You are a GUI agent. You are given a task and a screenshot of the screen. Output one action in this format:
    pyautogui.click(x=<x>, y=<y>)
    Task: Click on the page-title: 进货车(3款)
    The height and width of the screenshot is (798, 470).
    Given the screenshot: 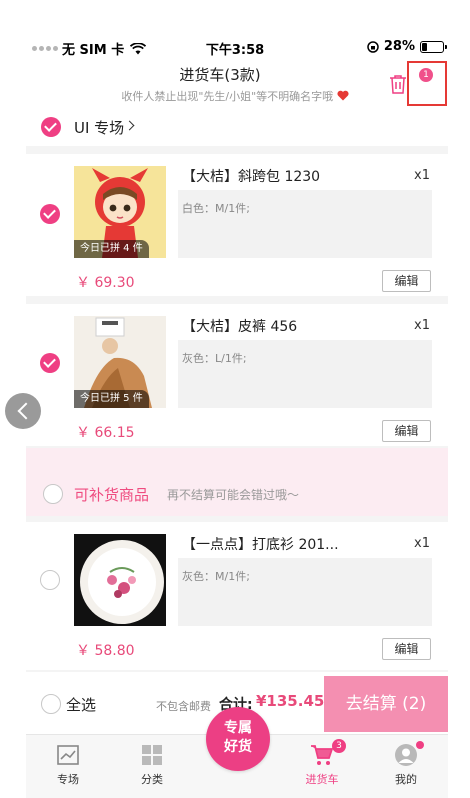 What is the action you would take?
    pyautogui.click(x=220, y=75)
    